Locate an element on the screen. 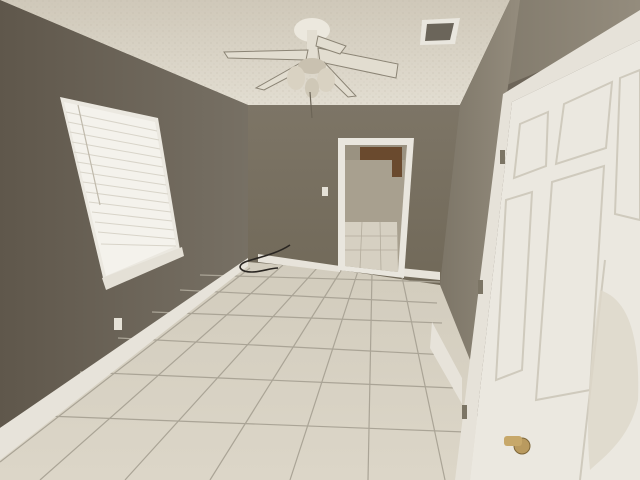 This screenshot has width=640, height=480. doorway is located at coordinates (376, 208).